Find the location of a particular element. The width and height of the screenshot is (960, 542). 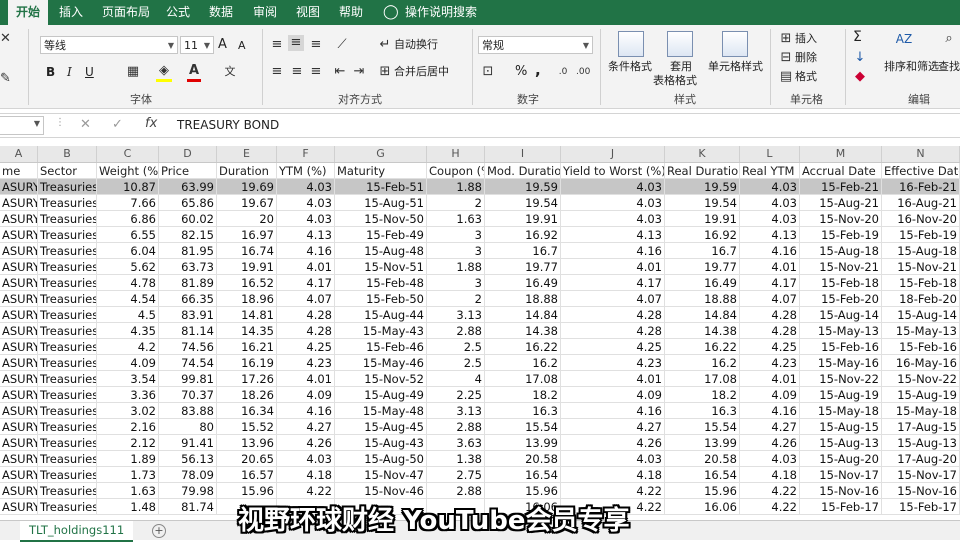

table-cell: 15.96 is located at coordinates (247, 491).